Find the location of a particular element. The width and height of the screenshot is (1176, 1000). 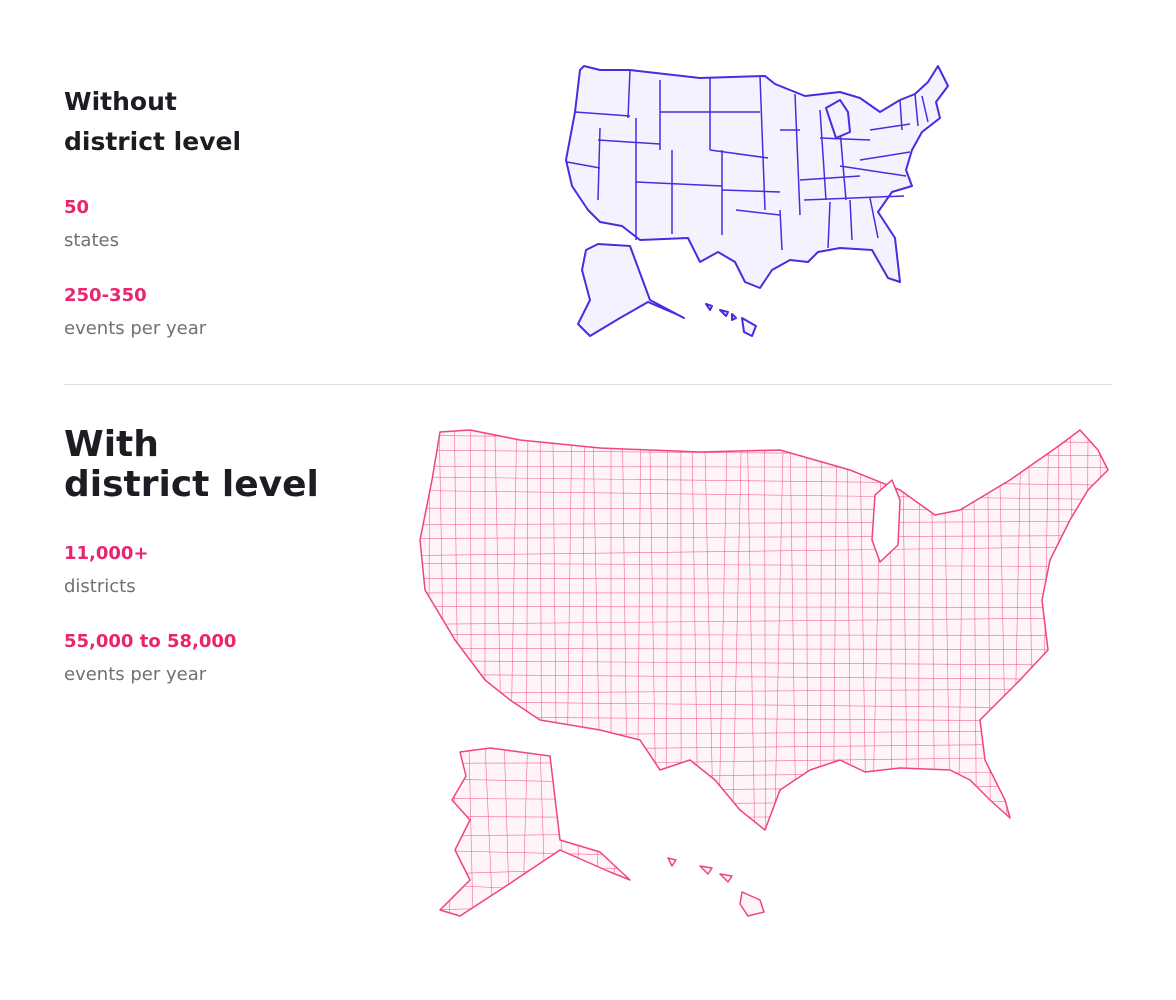

with-heading-line1: With is located at coordinates (111, 444).